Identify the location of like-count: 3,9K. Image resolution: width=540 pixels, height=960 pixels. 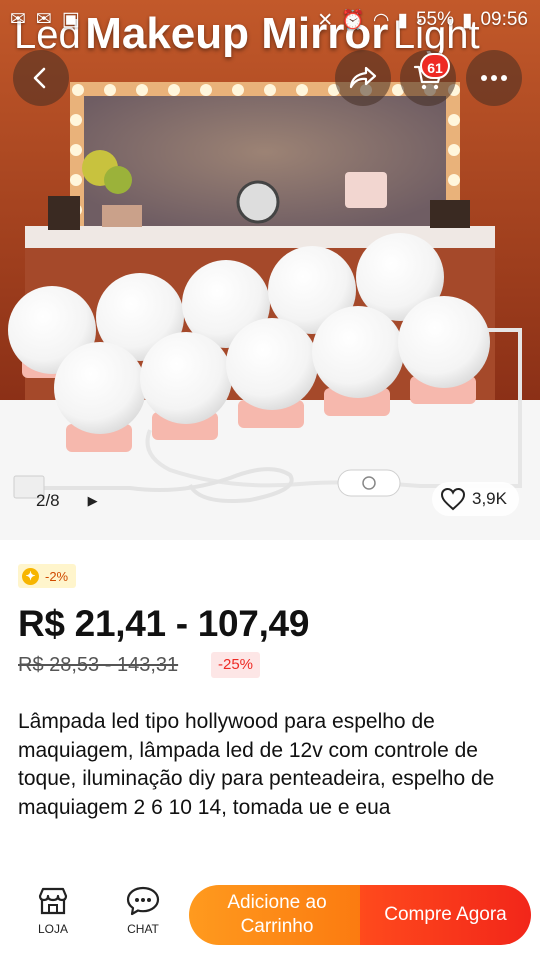
(489, 498).